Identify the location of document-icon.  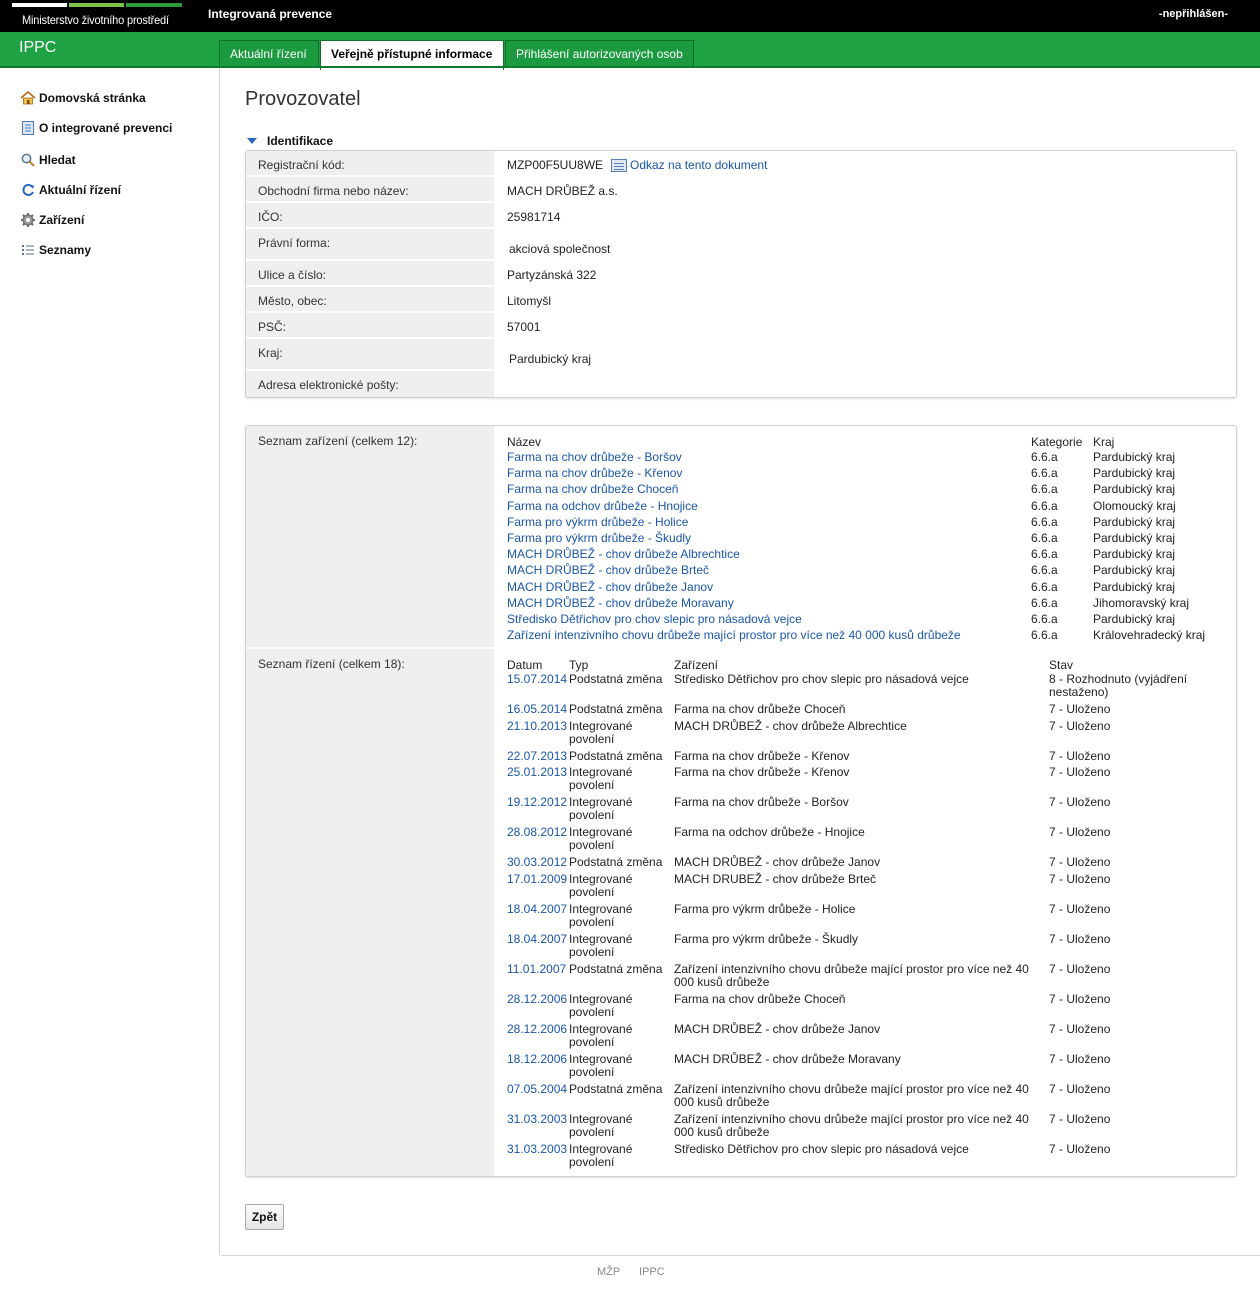
(28, 128).